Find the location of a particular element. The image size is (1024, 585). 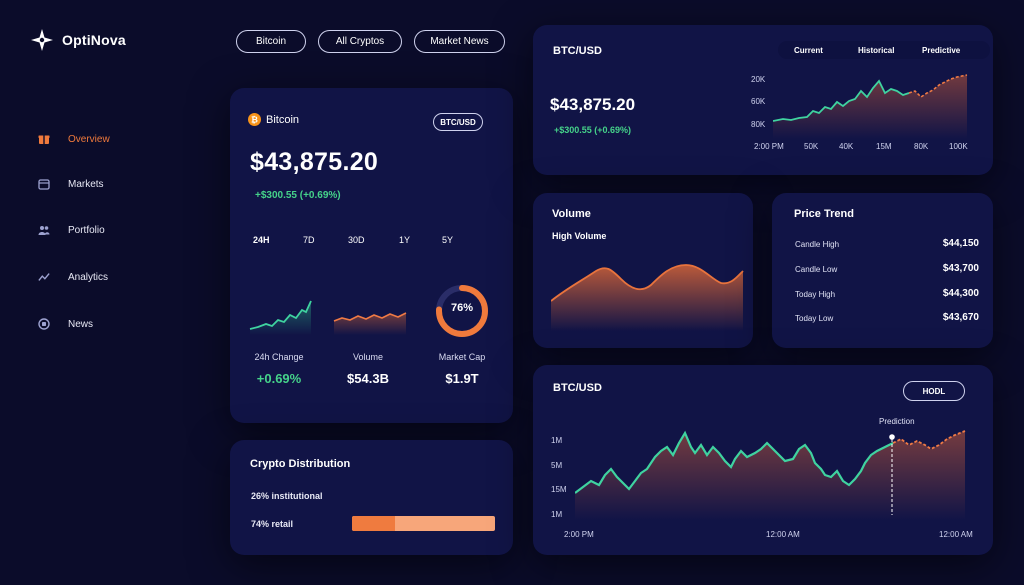

stat-value: $54.3B is located at coordinates (368, 378).